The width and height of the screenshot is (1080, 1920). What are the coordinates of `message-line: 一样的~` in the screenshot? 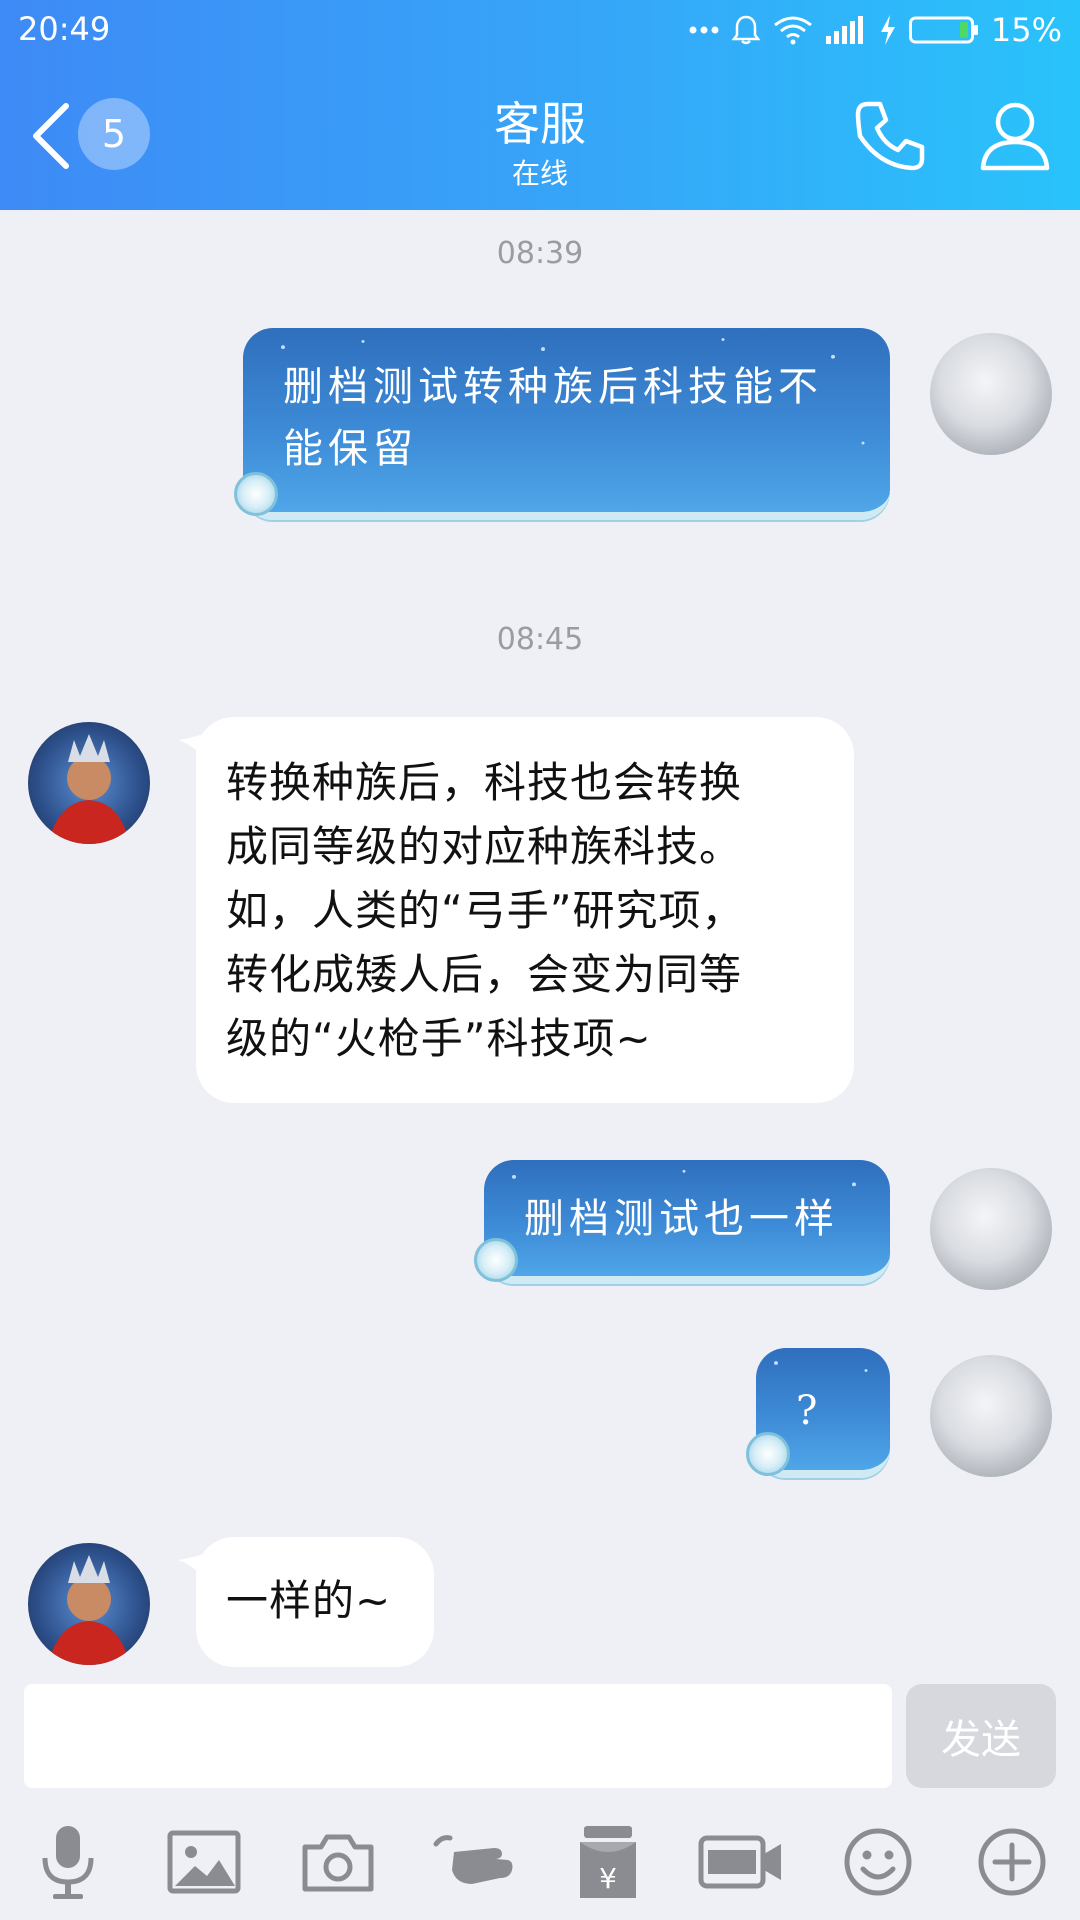 It's located at (309, 1600).